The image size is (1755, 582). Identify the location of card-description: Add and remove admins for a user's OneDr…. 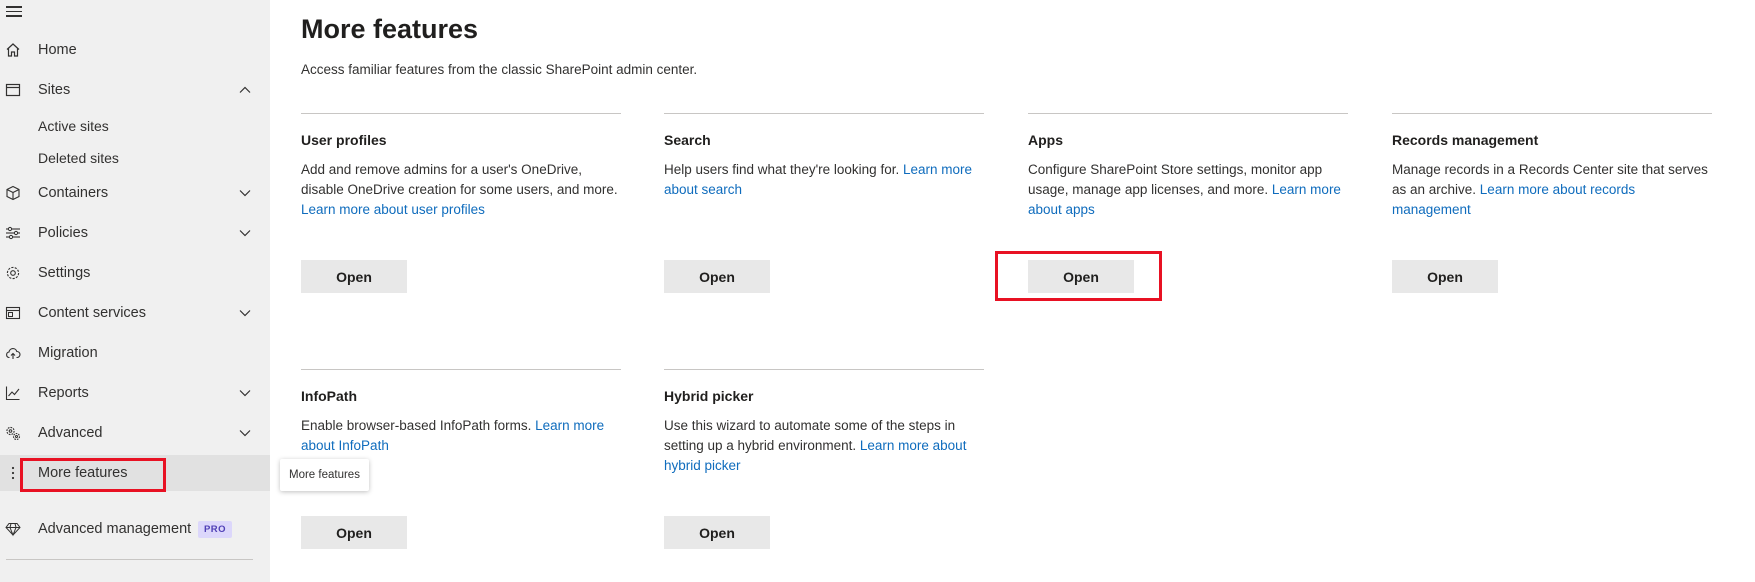
(461, 190).